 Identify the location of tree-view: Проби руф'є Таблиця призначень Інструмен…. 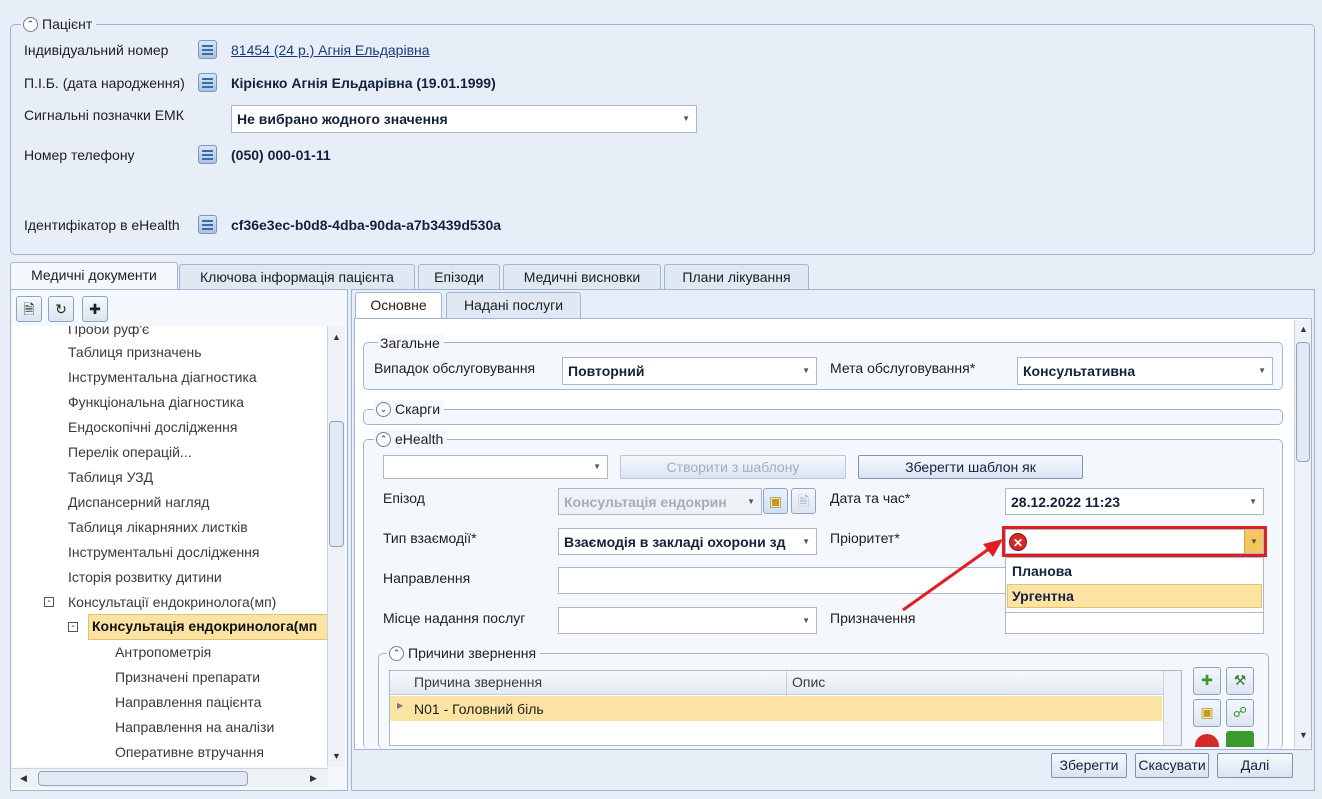
(170, 546).